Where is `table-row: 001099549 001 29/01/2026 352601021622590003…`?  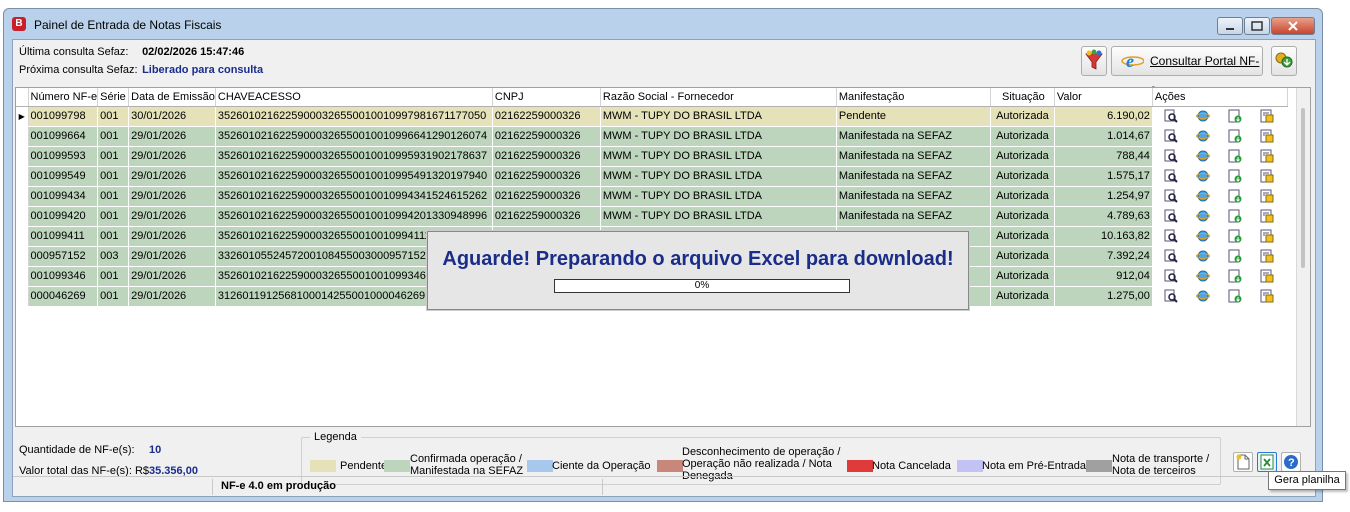 table-row: 001099549 001 29/01/2026 352601021622590003… is located at coordinates (652, 176).